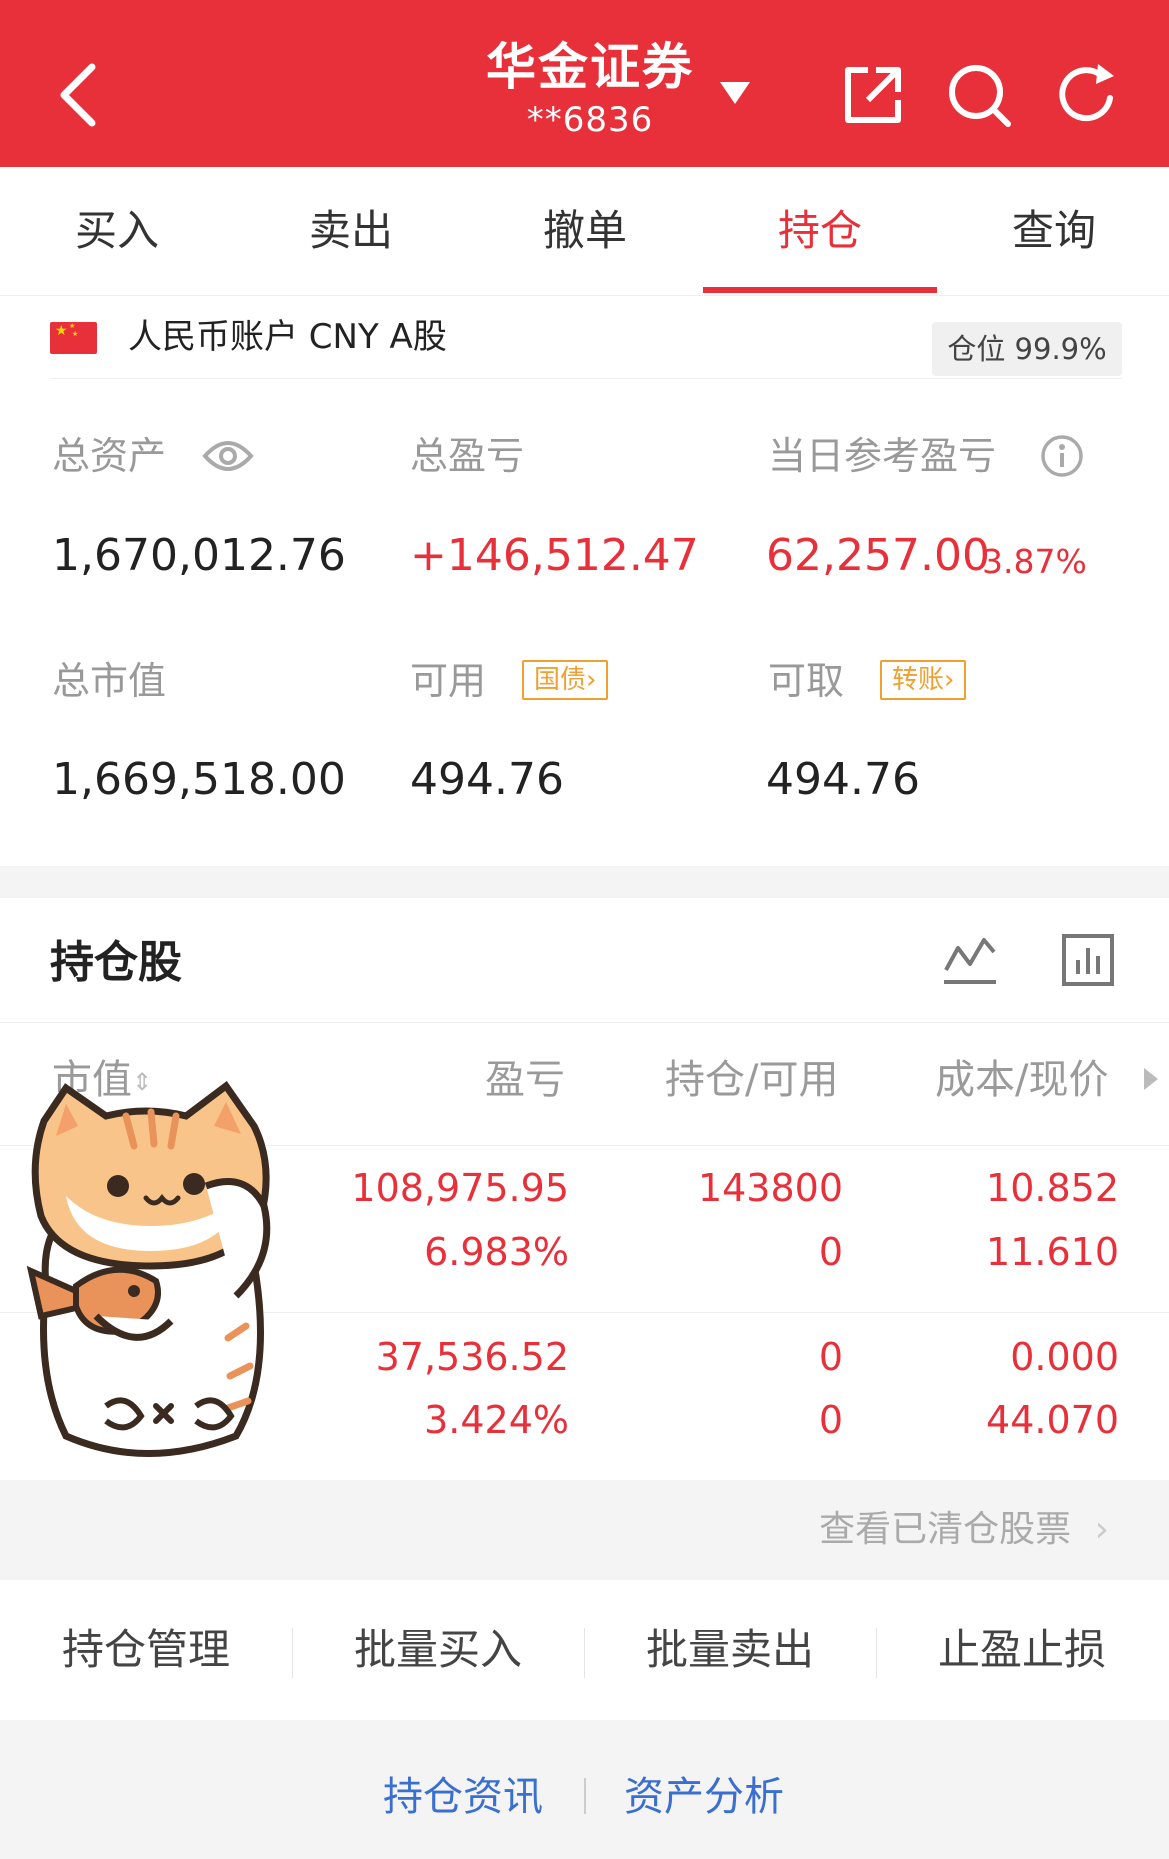 The image size is (1169, 1859). What do you see at coordinates (472, 1357) in the screenshot?
I see `row-pnl: 37,536.52` at bounding box center [472, 1357].